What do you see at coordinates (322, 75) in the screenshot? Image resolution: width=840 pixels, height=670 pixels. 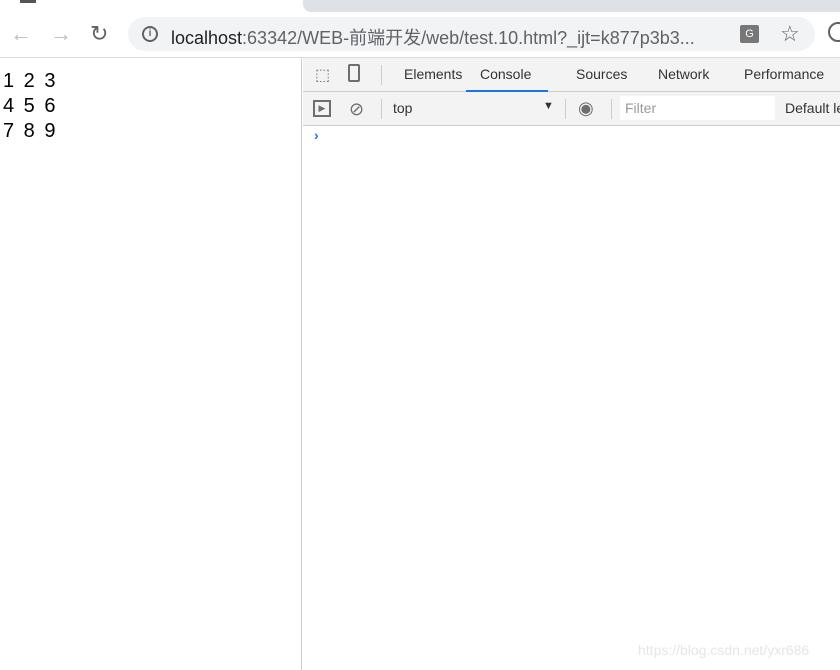 I see `inspect-element-icon: ⬚` at bounding box center [322, 75].